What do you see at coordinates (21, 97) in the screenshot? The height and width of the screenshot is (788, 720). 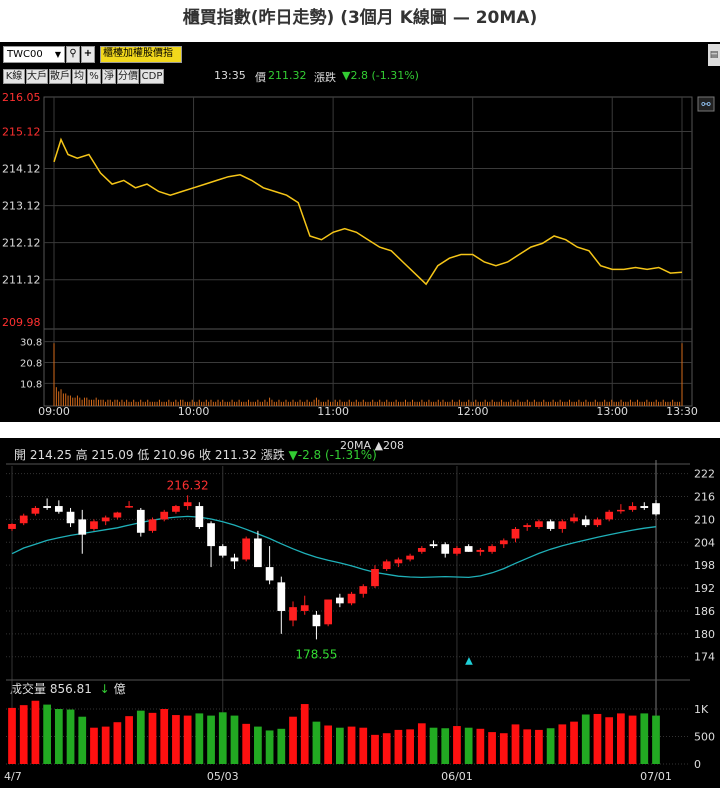 I see `y-tick-label: 216.05` at bounding box center [21, 97].